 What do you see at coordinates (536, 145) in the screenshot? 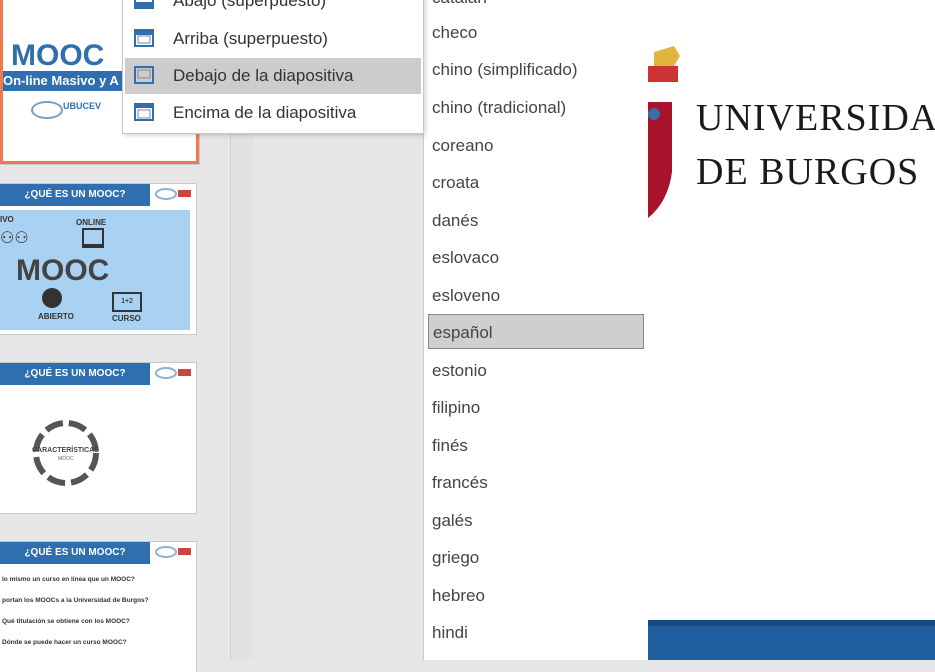
I see `language-item: coreano` at bounding box center [536, 145].